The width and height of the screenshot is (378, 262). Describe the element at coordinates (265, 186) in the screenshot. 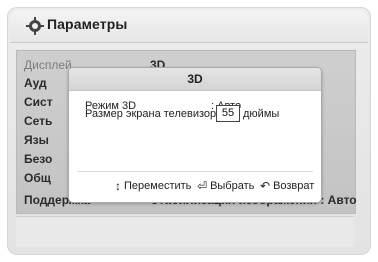

I see `return-icon: ↶` at that location.